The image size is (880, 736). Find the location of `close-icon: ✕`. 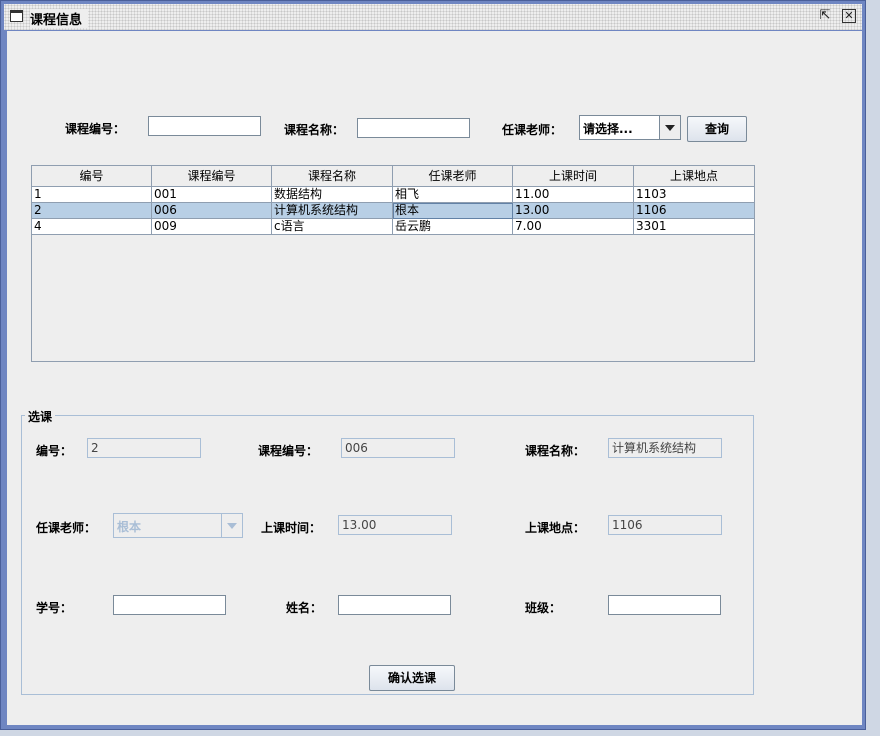

close-icon: ✕ is located at coordinates (849, 16).